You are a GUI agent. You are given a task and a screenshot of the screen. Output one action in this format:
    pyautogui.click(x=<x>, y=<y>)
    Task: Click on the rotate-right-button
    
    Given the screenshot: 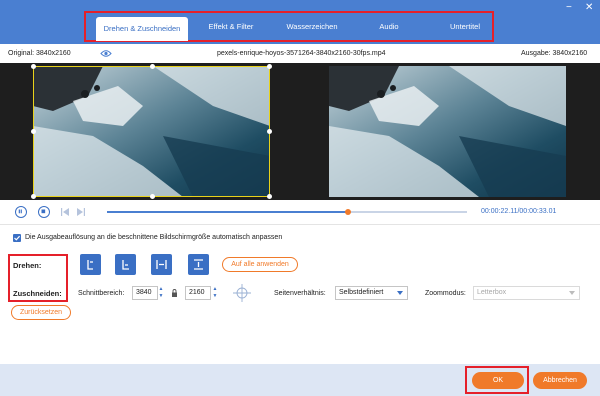 What is the action you would take?
    pyautogui.click(x=125, y=264)
    